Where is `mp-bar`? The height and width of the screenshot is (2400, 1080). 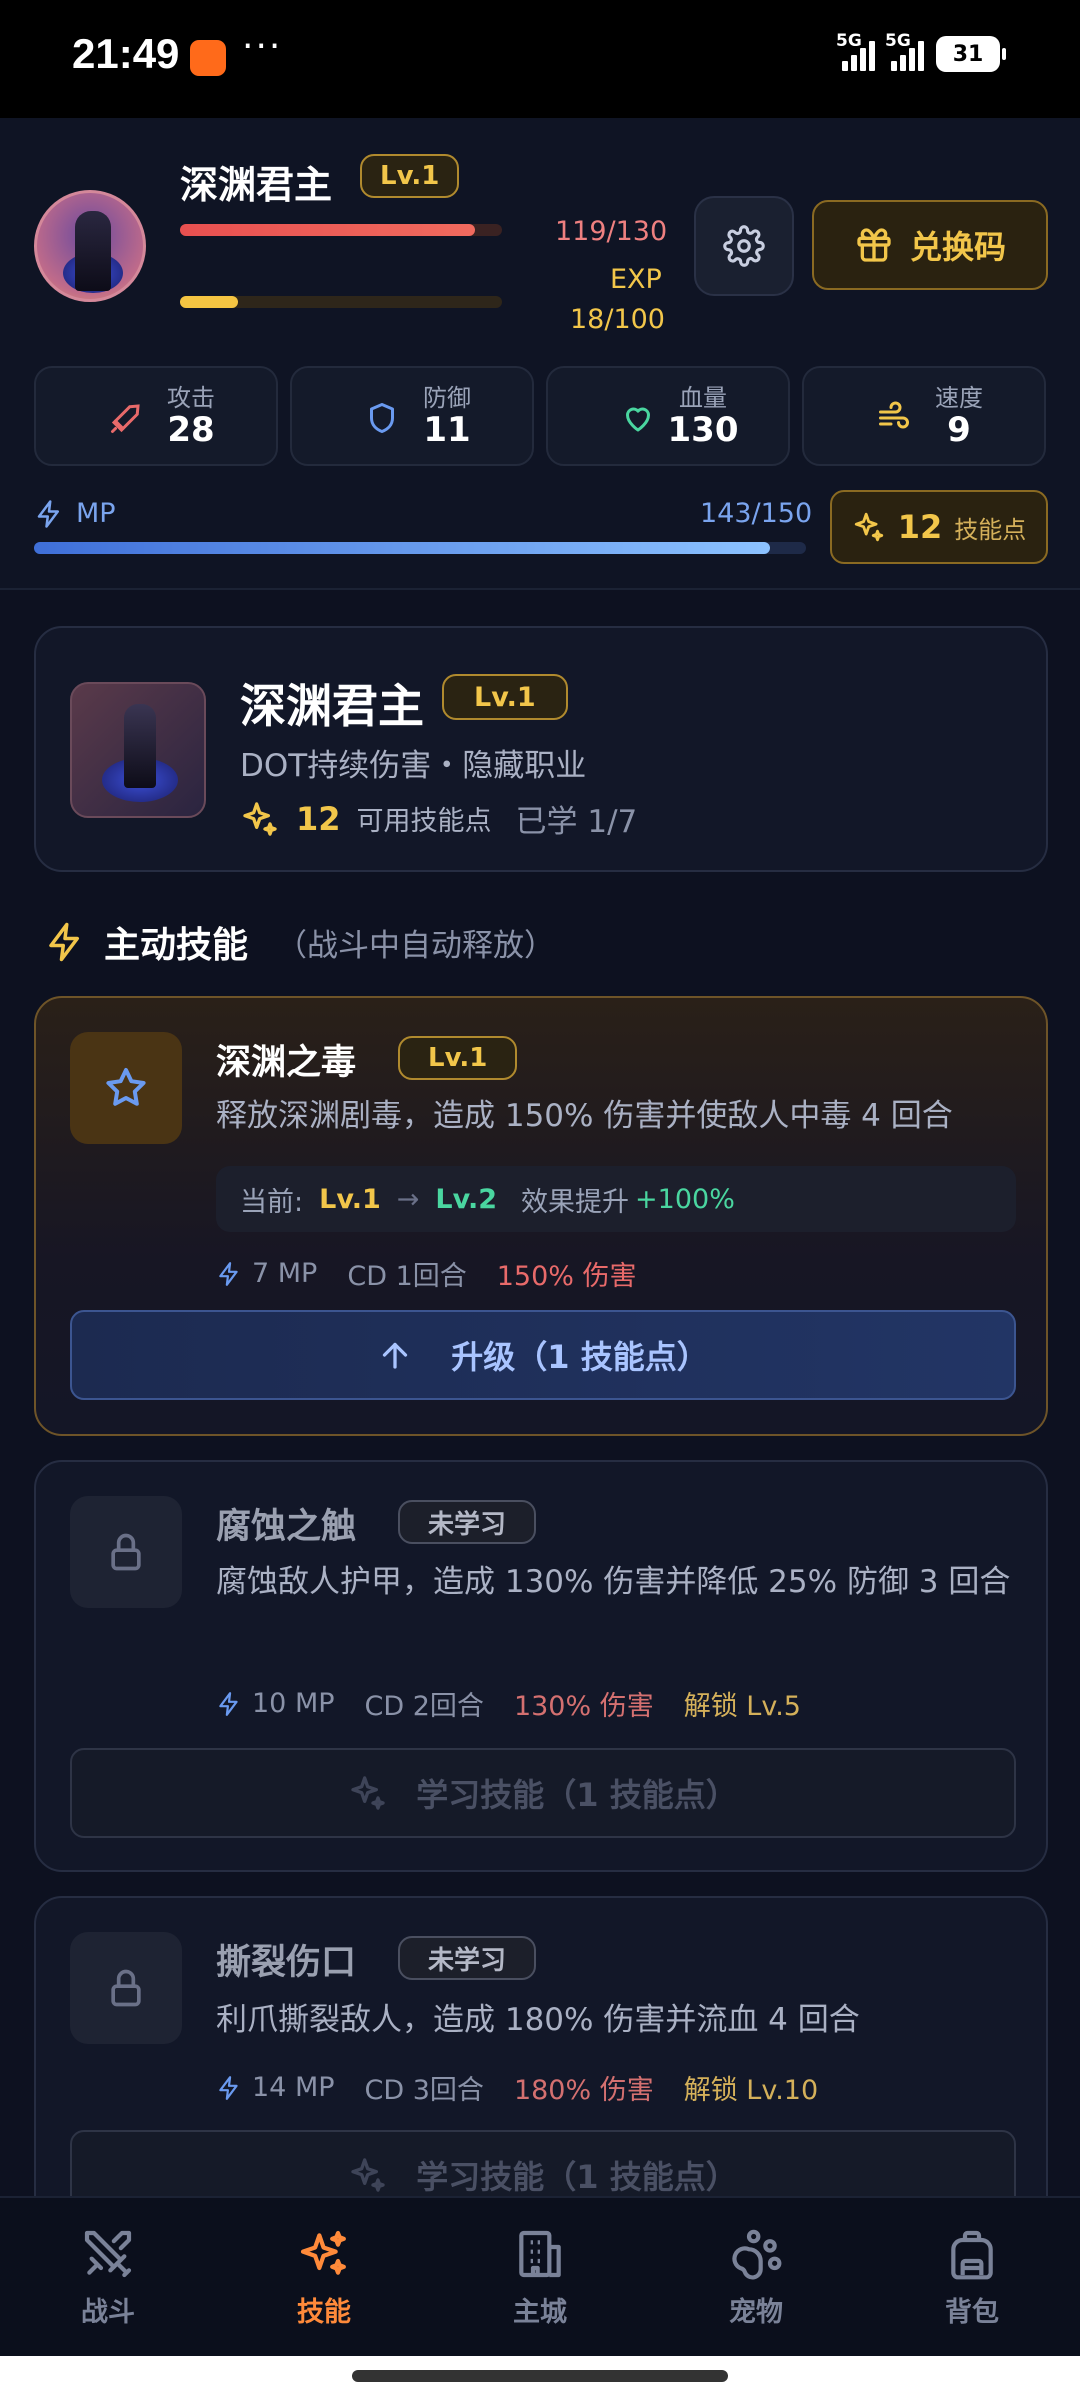 mp-bar is located at coordinates (420, 548).